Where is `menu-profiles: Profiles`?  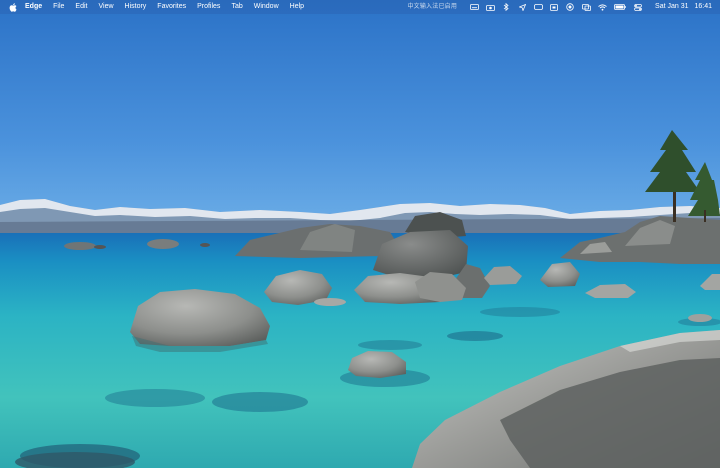 menu-profiles: Profiles is located at coordinates (208, 7).